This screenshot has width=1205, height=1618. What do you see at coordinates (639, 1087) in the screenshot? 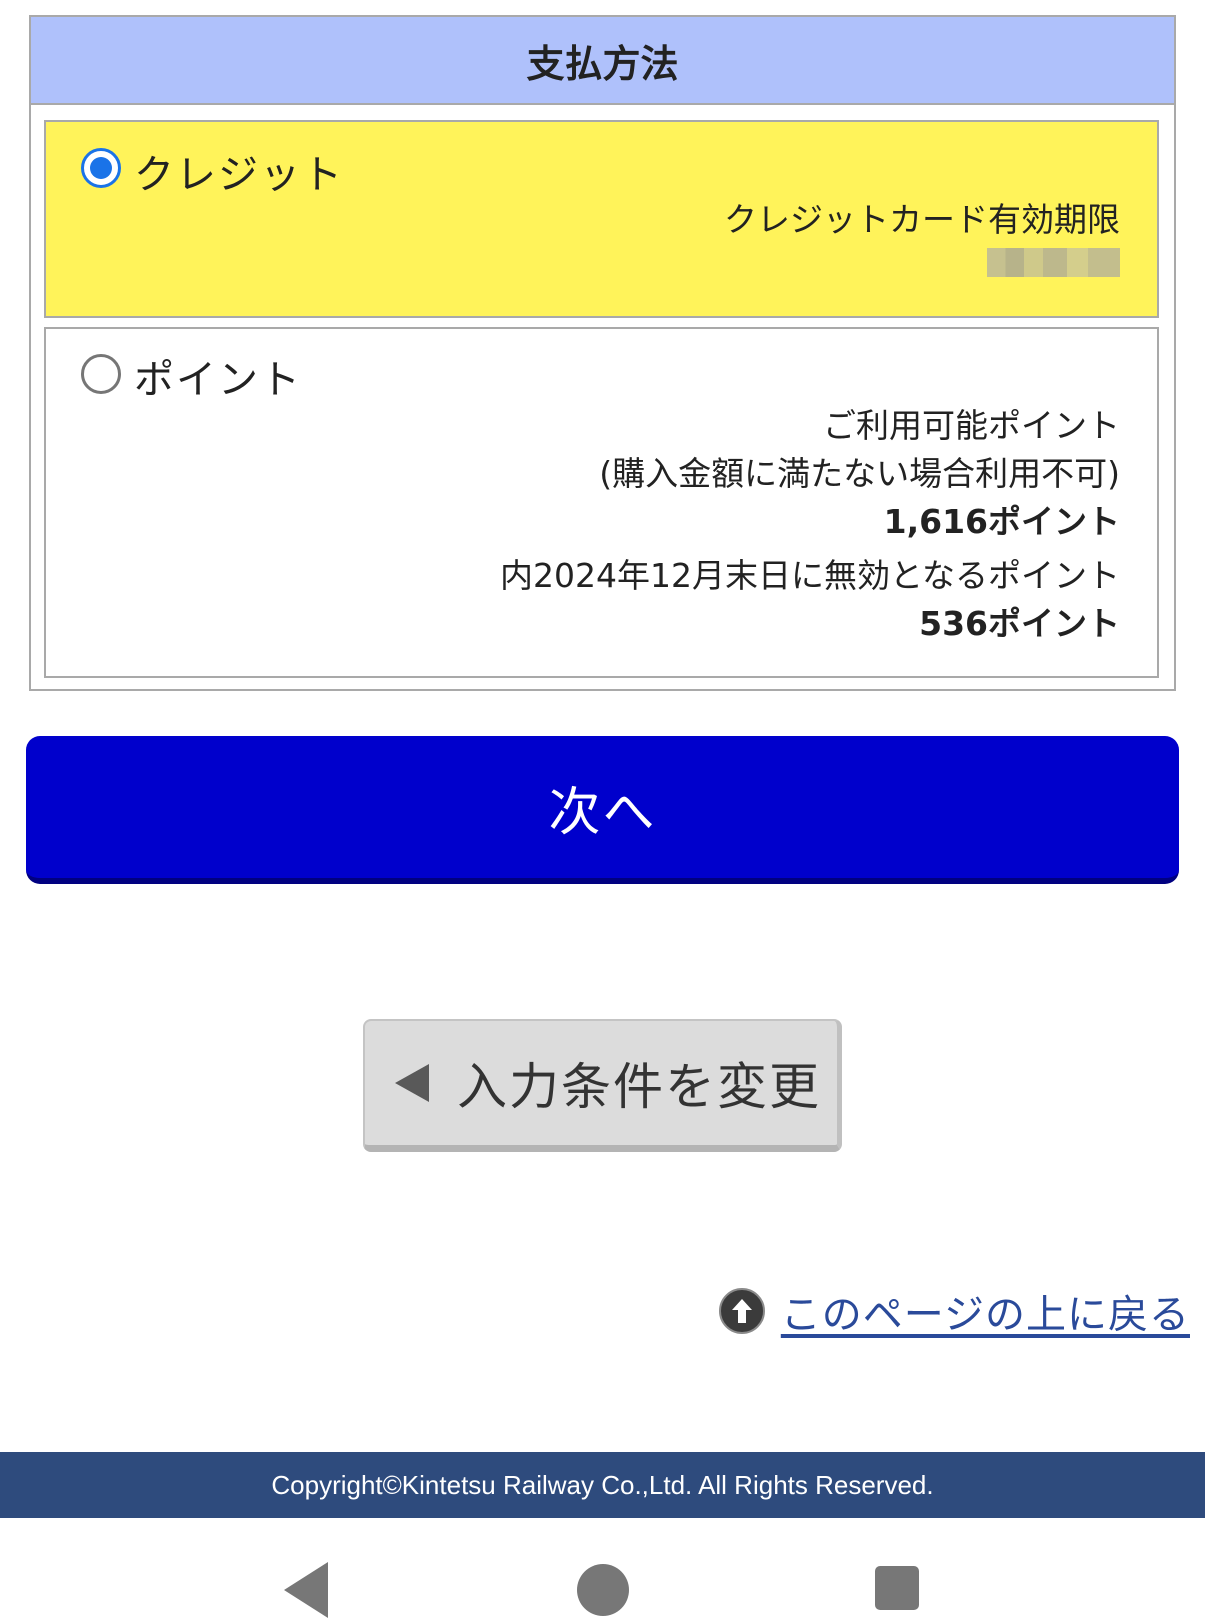
I see `change-conditions-label: 入力条件を変更` at bounding box center [639, 1087].